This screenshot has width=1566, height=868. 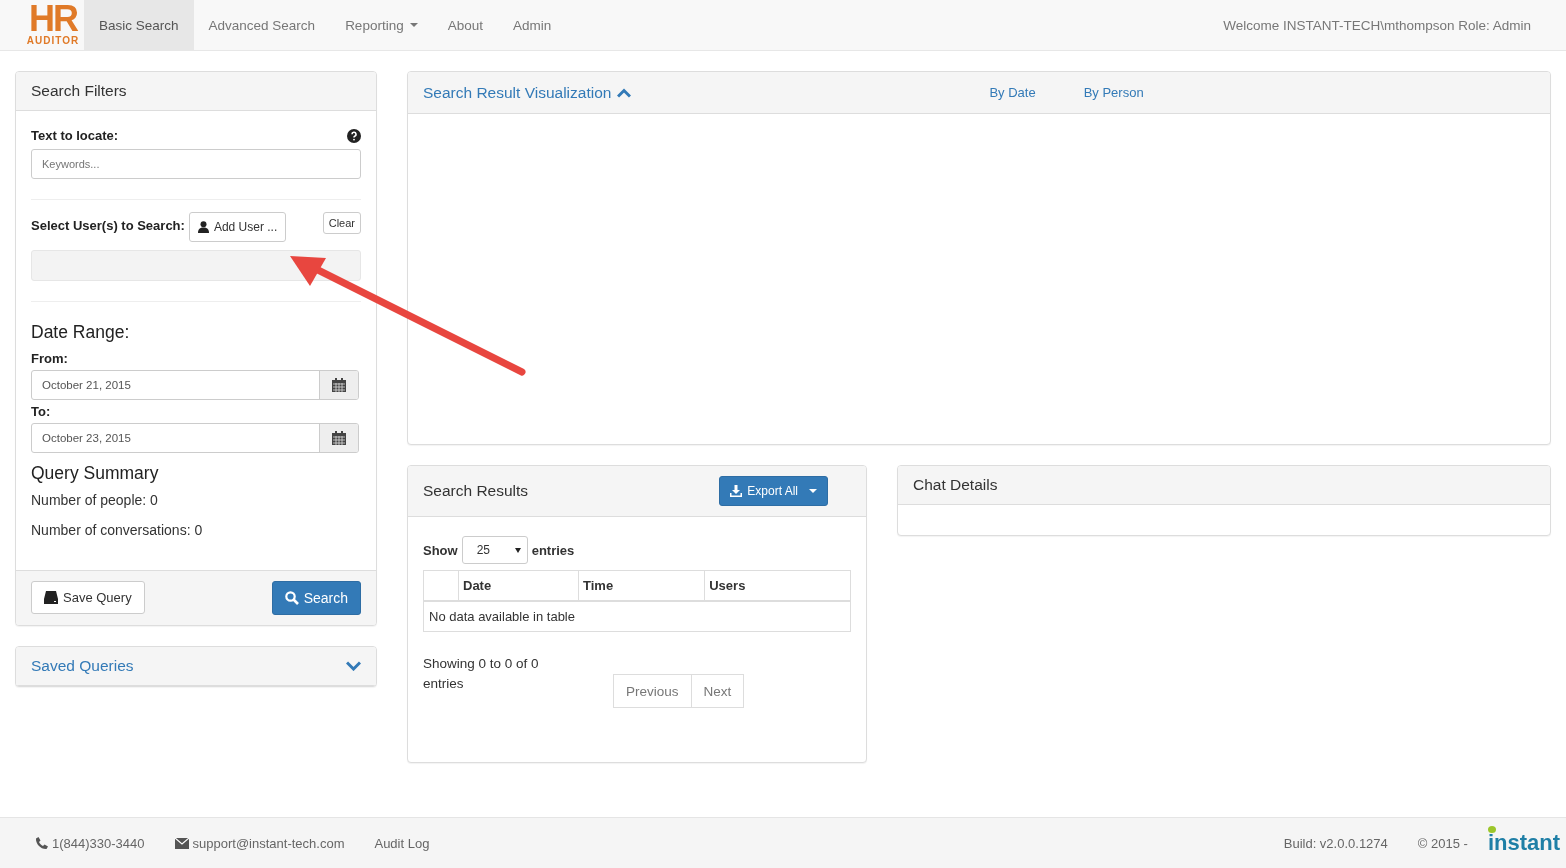 What do you see at coordinates (95, 473) in the screenshot?
I see `section-heading: Query Summary` at bounding box center [95, 473].